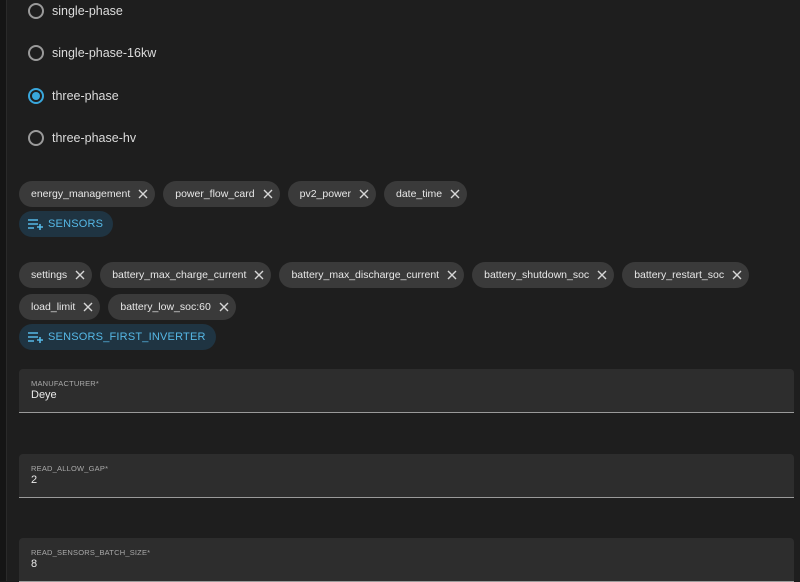 The height and width of the screenshot is (582, 800). I want to click on chip-label: battery_shutdown_soc, so click(537, 275).